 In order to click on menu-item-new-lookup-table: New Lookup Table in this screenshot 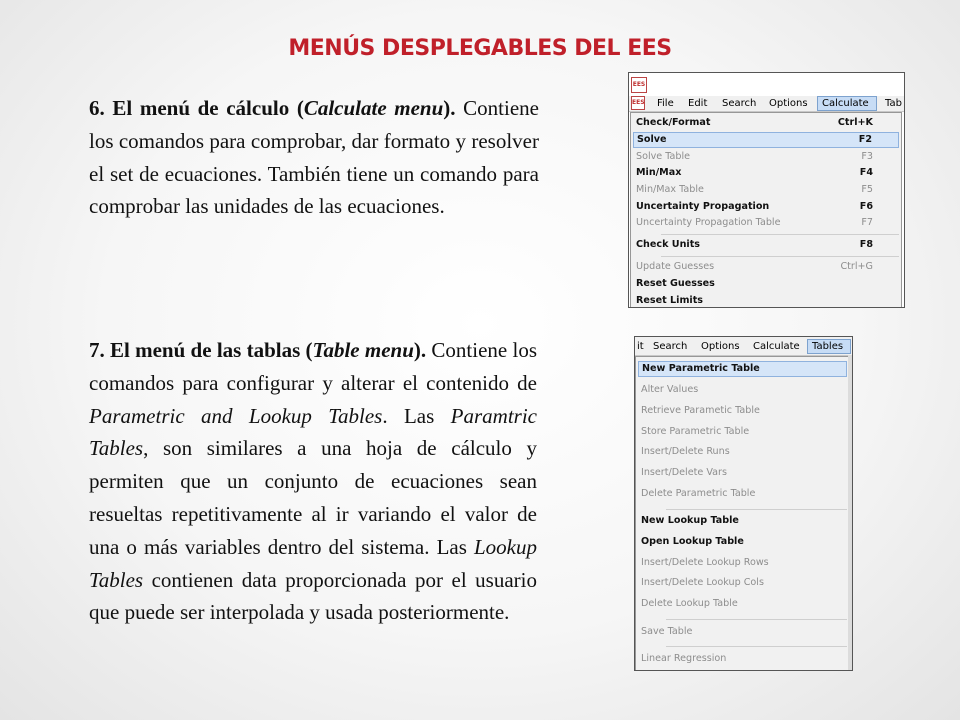, I will do `click(742, 521)`.